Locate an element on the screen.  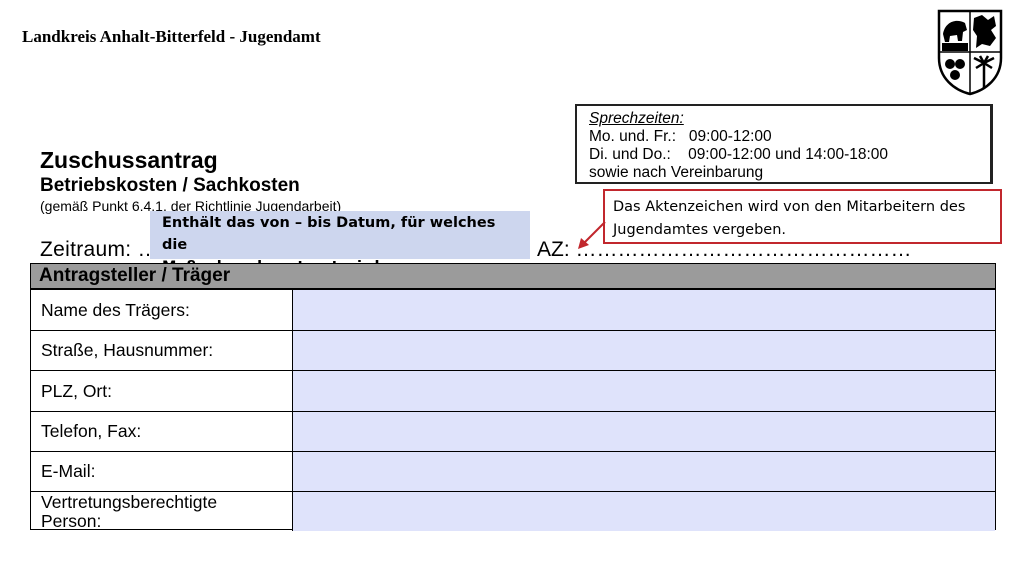
representative-input is located at coordinates (644, 511).